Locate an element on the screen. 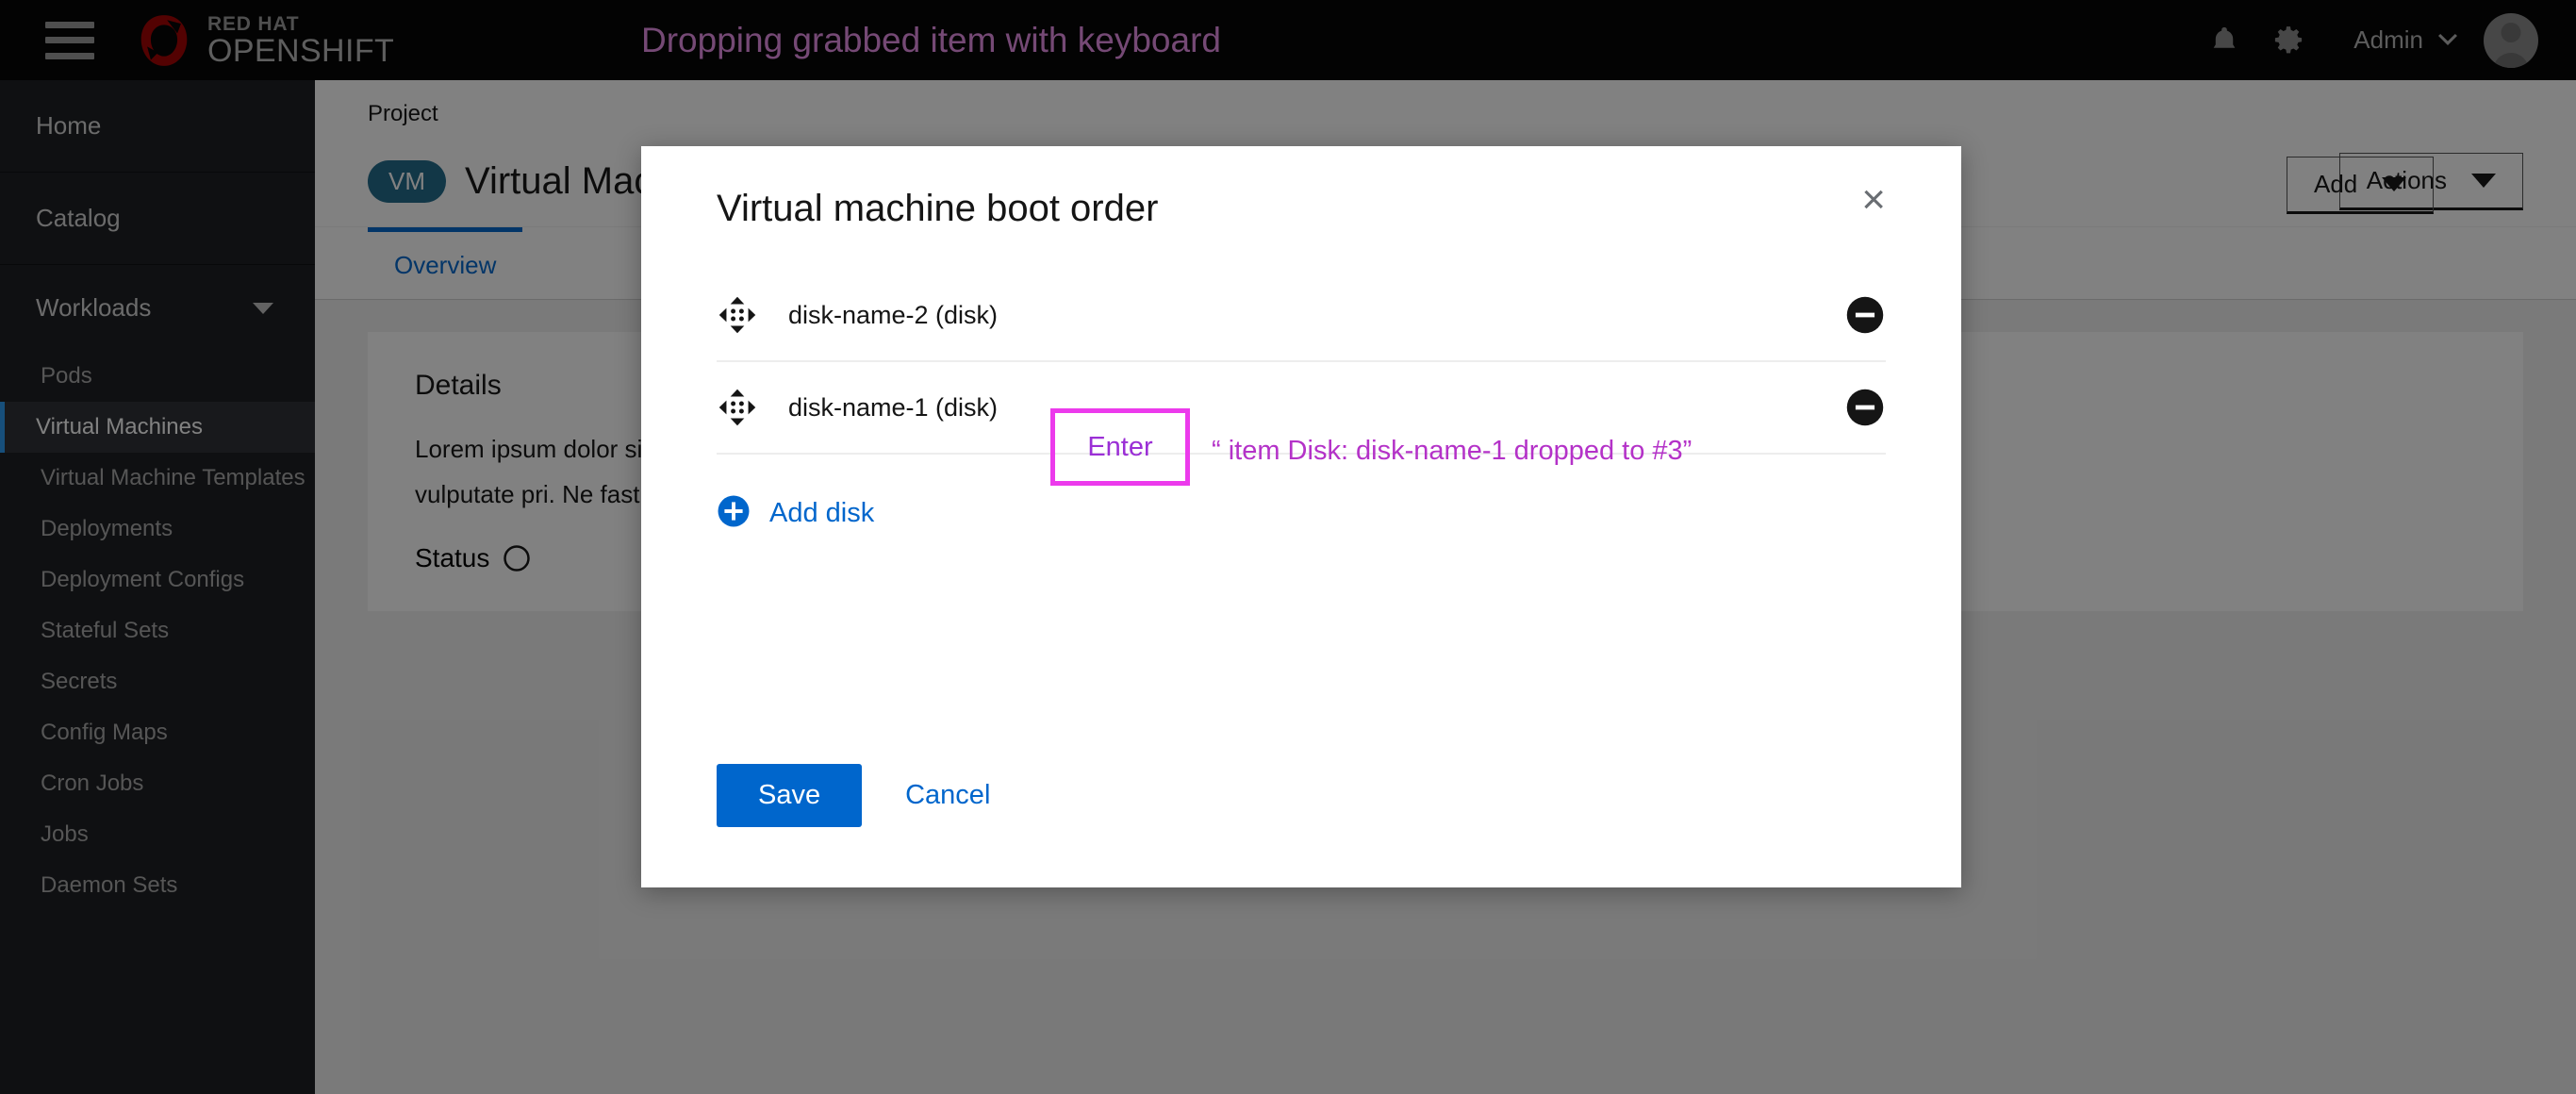 The height and width of the screenshot is (1094, 2576). modal-header: Virtual machine boot order × is located at coordinates (1301, 188).